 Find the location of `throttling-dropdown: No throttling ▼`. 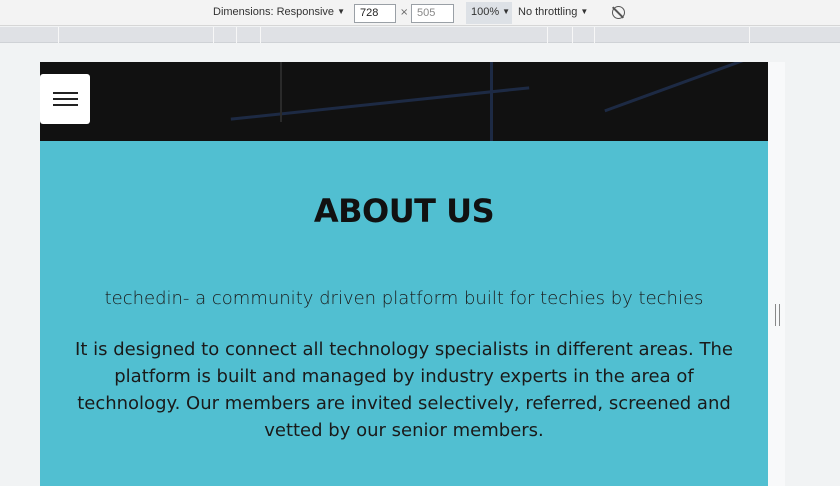

throttling-dropdown: No throttling ▼ is located at coordinates (553, 12).